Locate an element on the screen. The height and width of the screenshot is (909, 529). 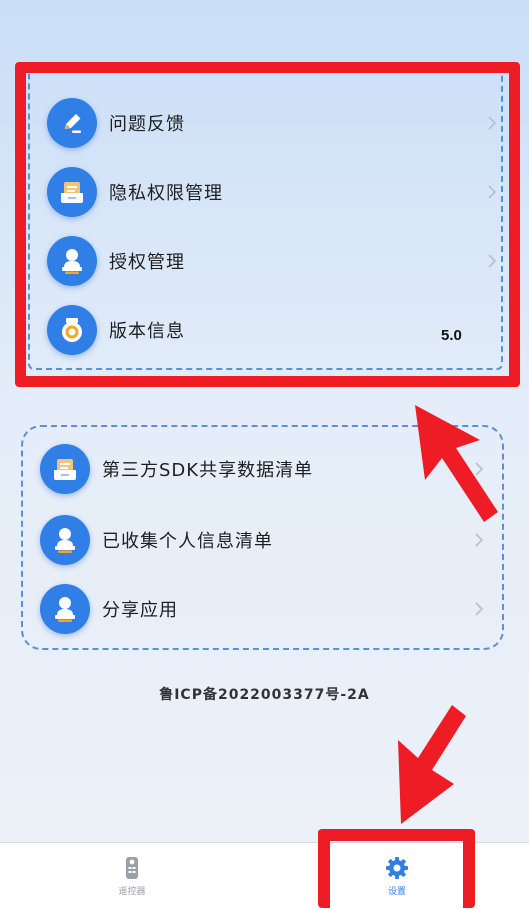
arrow-up-left-icon is located at coordinates (456, 463).